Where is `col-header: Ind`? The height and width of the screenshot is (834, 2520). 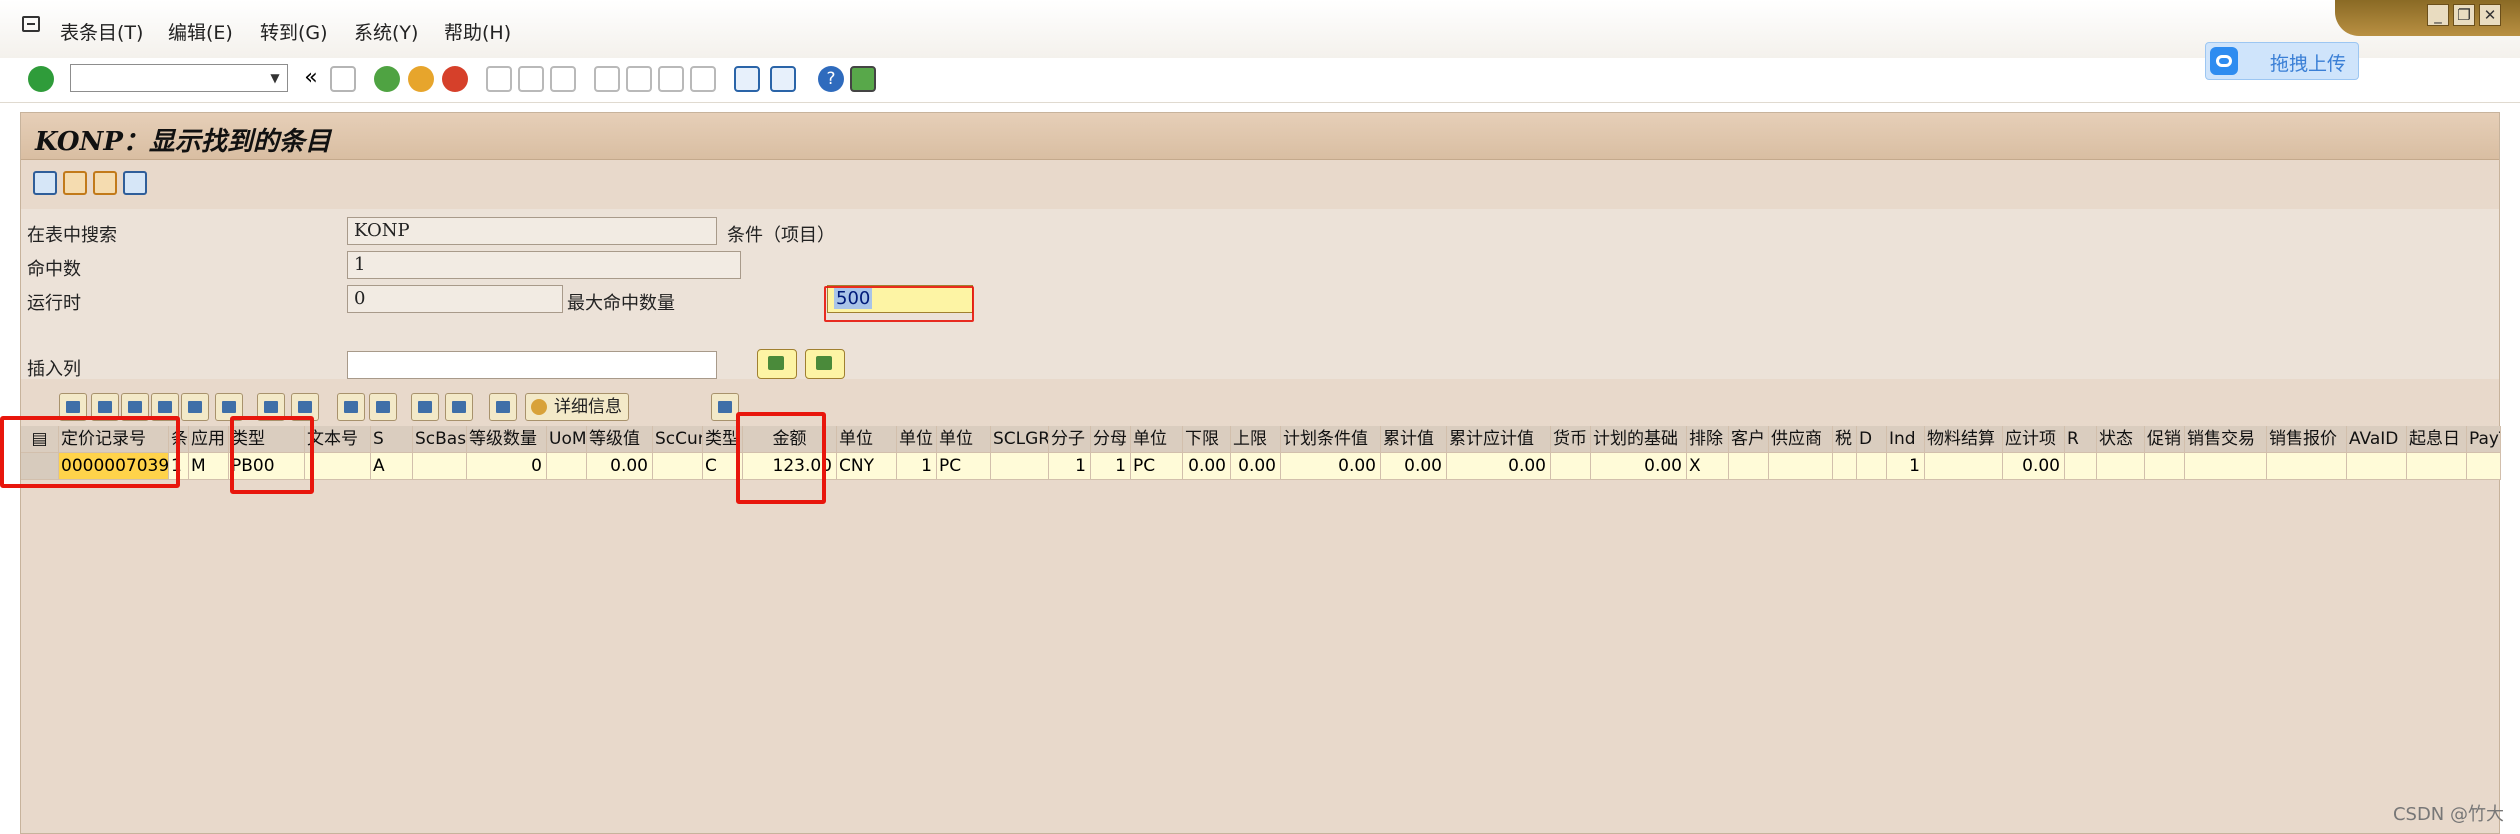 col-header: Ind is located at coordinates (1906, 439).